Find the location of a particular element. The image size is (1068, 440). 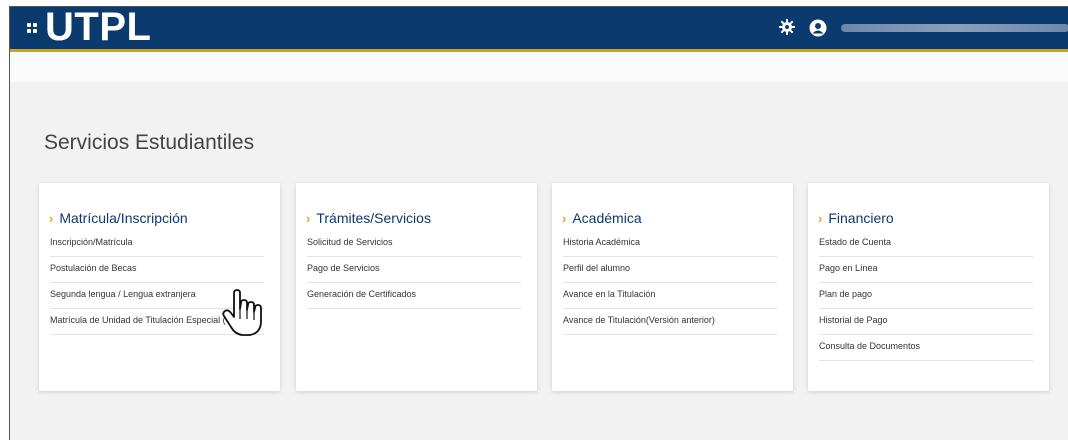

link-item: Pago de Servicios is located at coordinates (414, 270).